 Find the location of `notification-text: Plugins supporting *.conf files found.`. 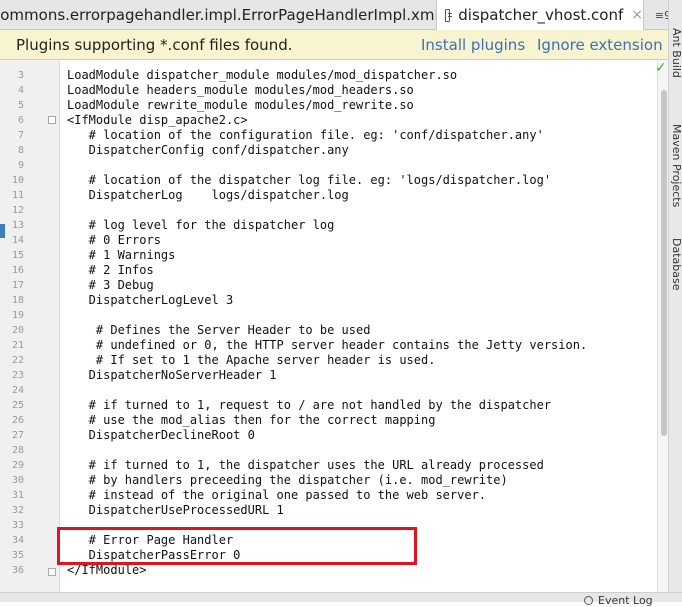

notification-text: Plugins supporting *.conf files found. is located at coordinates (154, 44).